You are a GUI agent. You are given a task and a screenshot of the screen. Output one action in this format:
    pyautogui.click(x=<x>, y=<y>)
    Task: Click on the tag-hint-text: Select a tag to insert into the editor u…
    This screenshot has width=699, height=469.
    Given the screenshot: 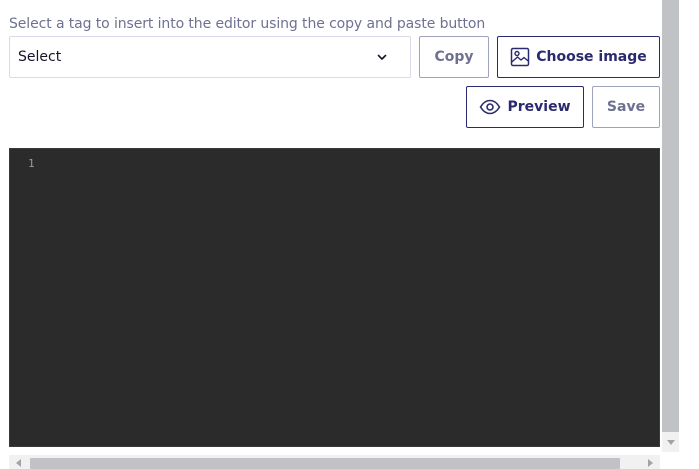 What is the action you would take?
    pyautogui.click(x=247, y=24)
    